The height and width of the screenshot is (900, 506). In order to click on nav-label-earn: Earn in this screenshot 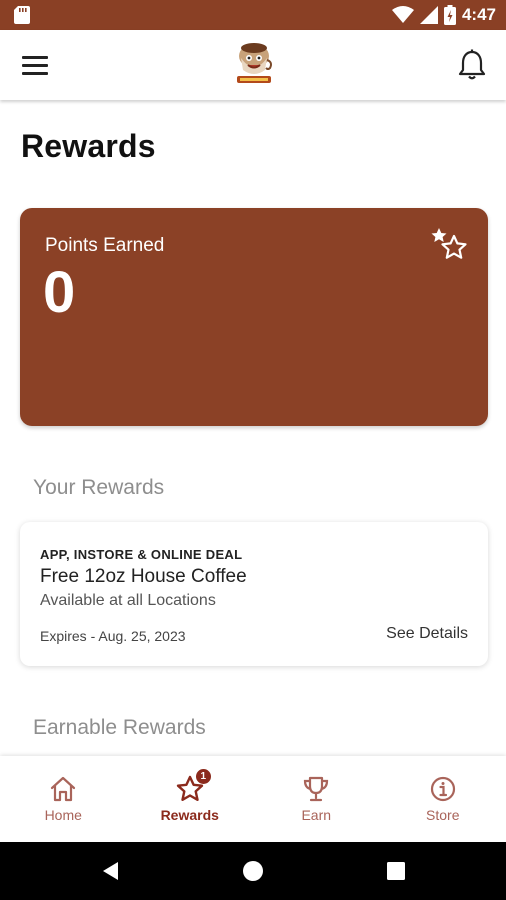, I will do `click(316, 815)`.